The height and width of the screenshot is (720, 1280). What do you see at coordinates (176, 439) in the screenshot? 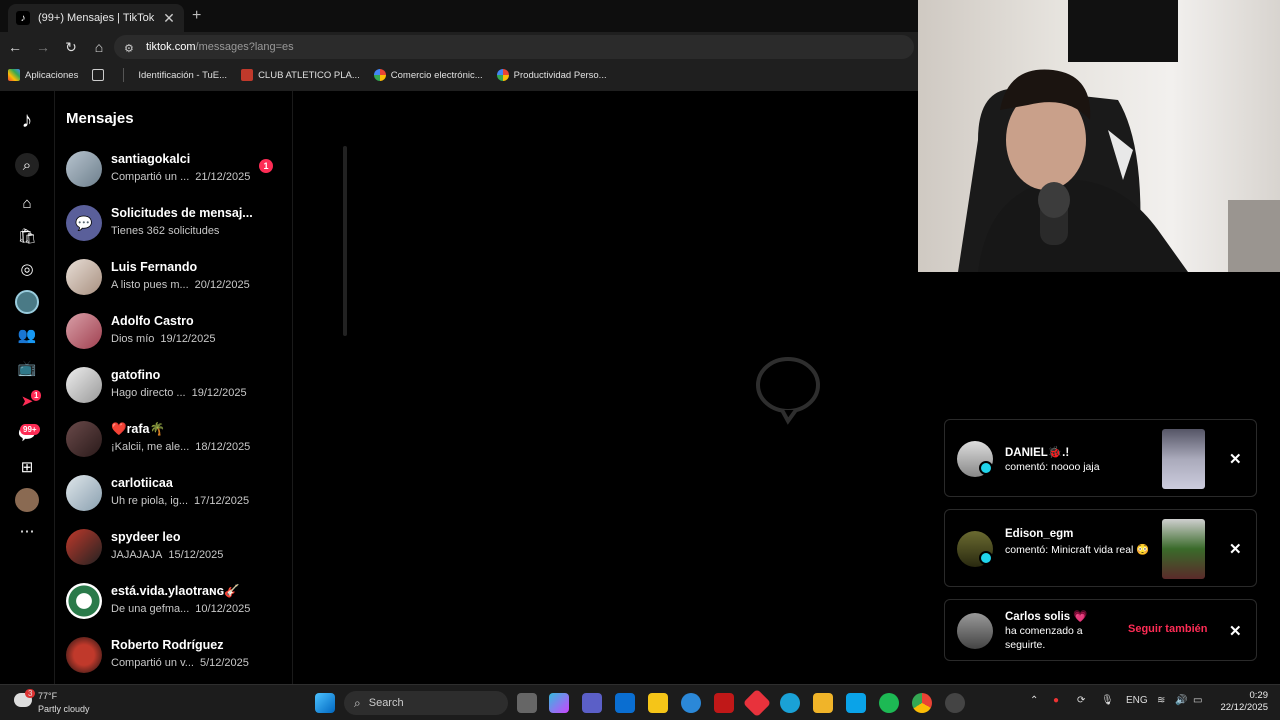
I see `conversation-item: ❤️rafa🌴 ¡Kalcii, me ale... 18/12/2025` at bounding box center [176, 439].